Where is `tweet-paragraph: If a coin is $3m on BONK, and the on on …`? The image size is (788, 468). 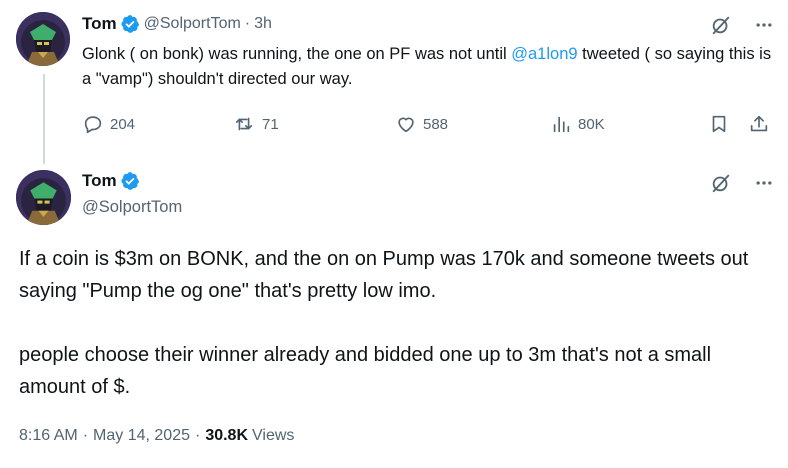 tweet-paragraph: If a coin is $3m on BONK, and the on on … is located at coordinates (384, 275).